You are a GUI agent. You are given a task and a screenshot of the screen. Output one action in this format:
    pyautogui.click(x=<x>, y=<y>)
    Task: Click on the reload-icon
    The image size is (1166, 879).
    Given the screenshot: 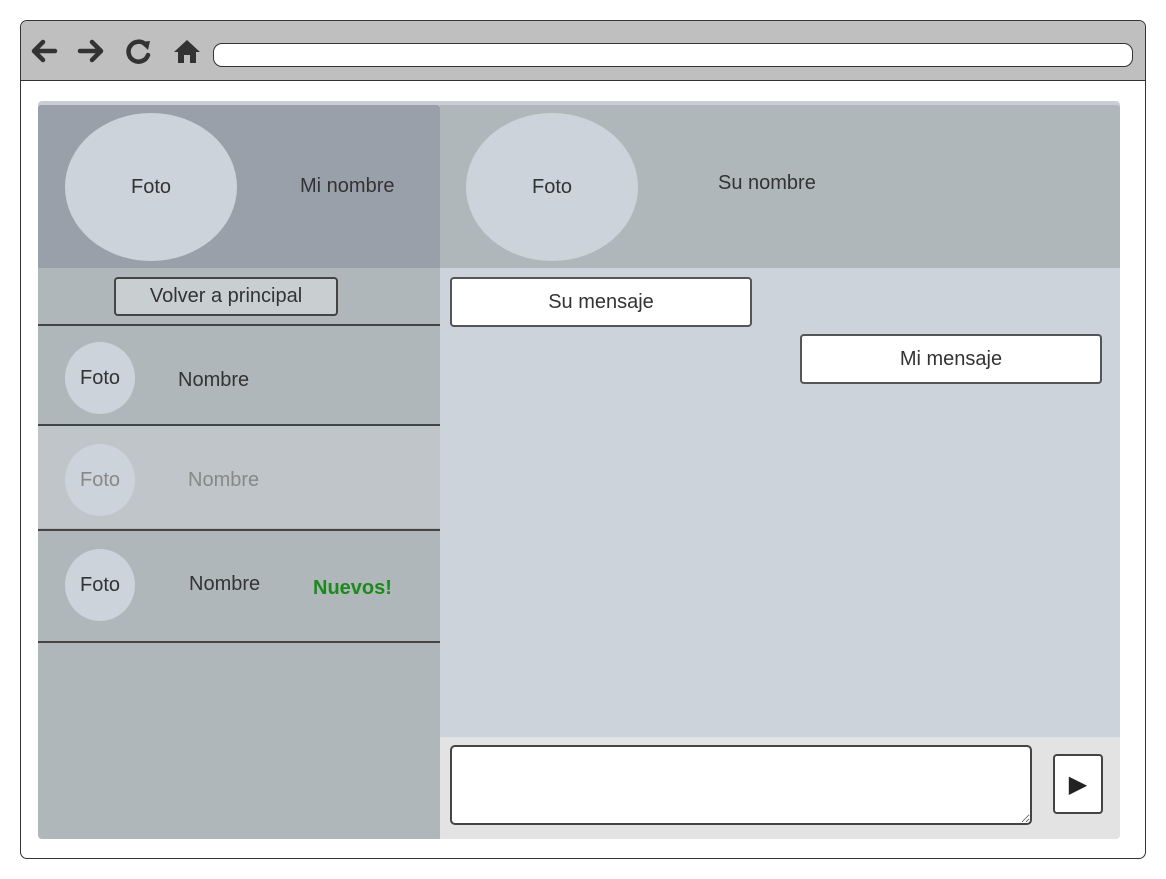 What is the action you would take?
    pyautogui.click(x=139, y=51)
    